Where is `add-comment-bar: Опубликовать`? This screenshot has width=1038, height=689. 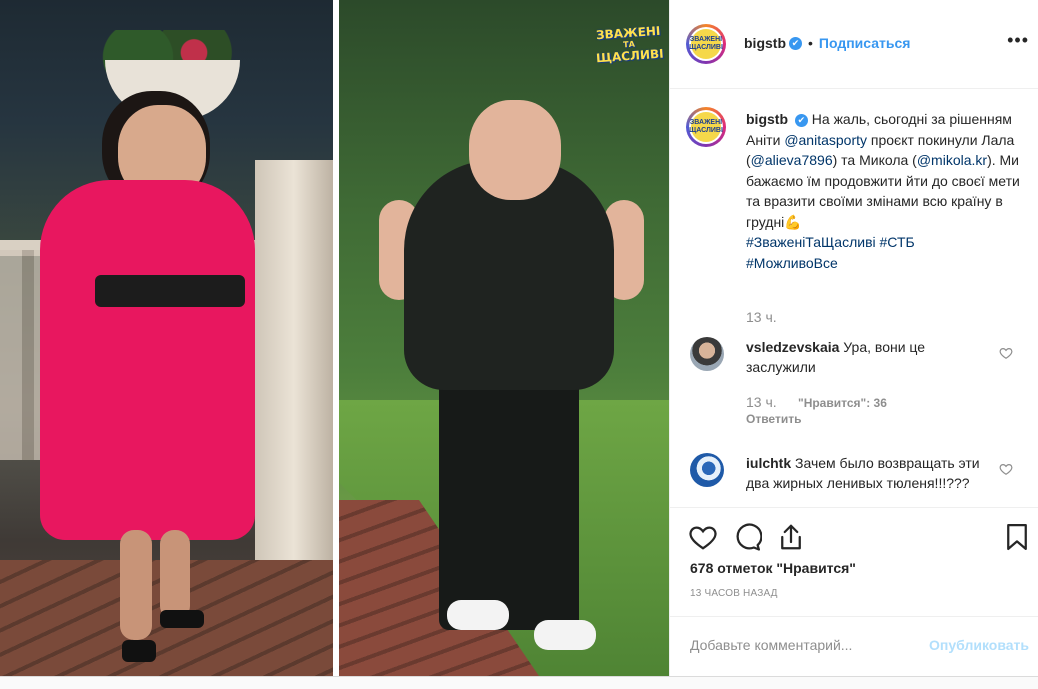
add-comment-bar: Опубликовать is located at coordinates (854, 646).